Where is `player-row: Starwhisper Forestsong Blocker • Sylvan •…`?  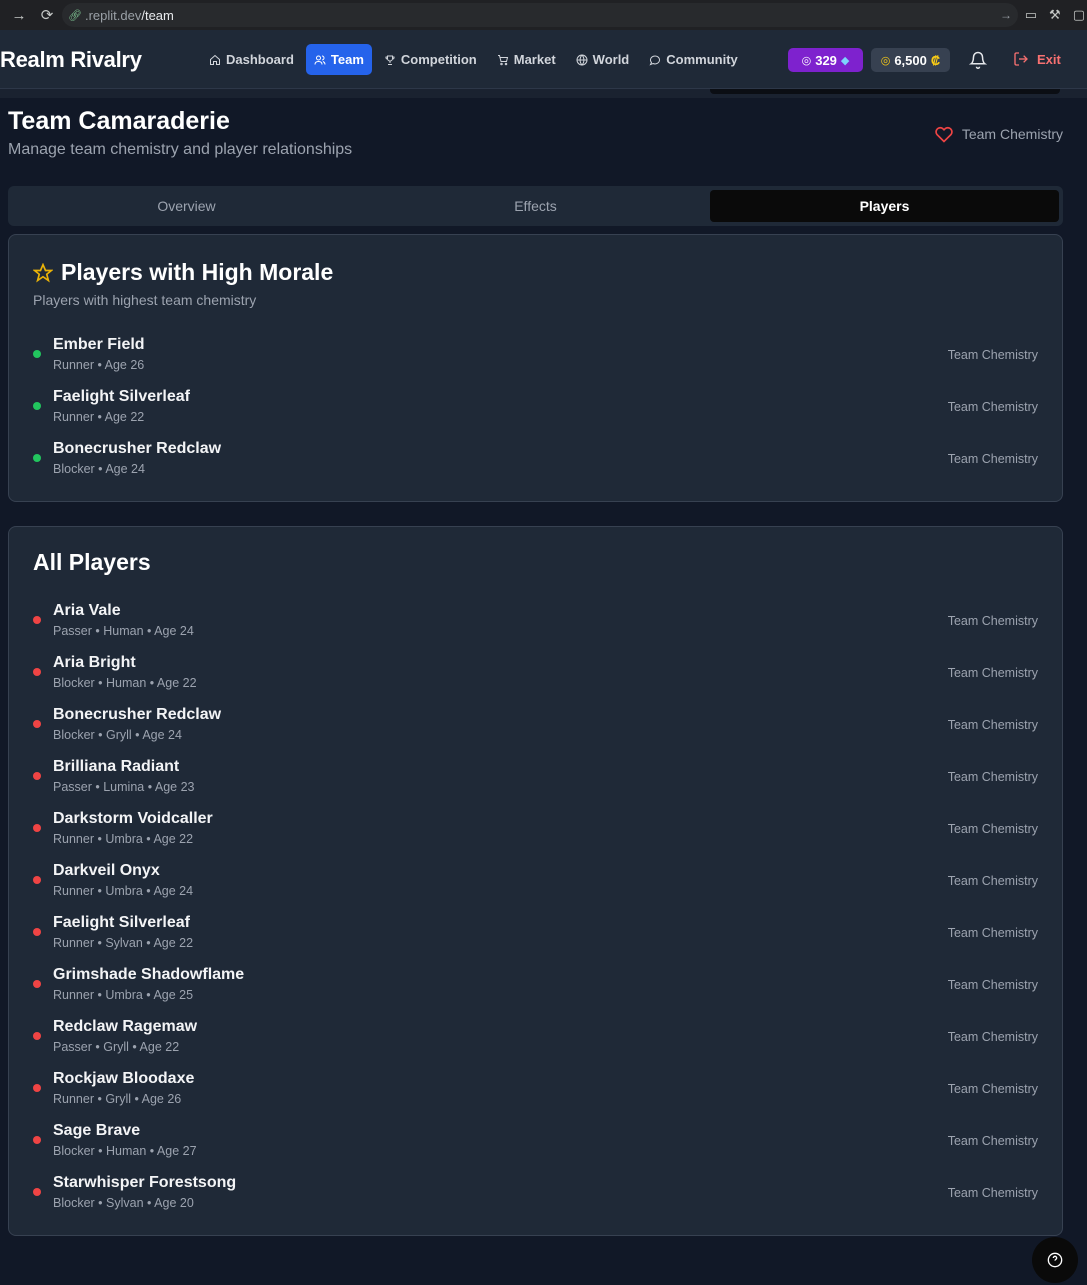 player-row: Starwhisper Forestsong Blocker • Sylvan •… is located at coordinates (535, 1200).